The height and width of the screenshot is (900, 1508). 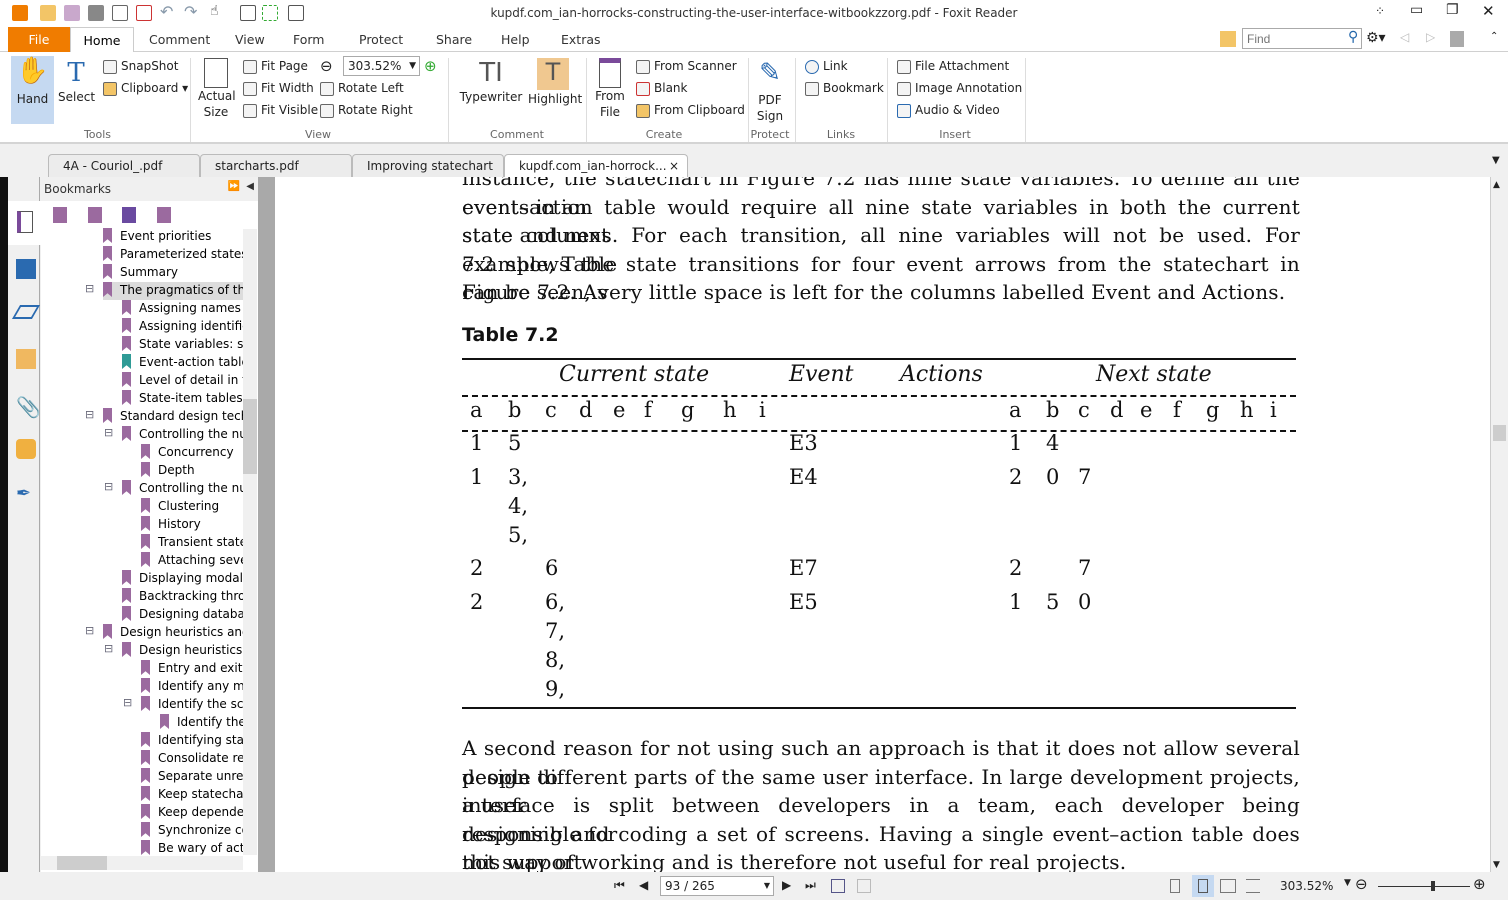 What do you see at coordinates (60, 215) in the screenshot?
I see `delete-bookmark-icon` at bounding box center [60, 215].